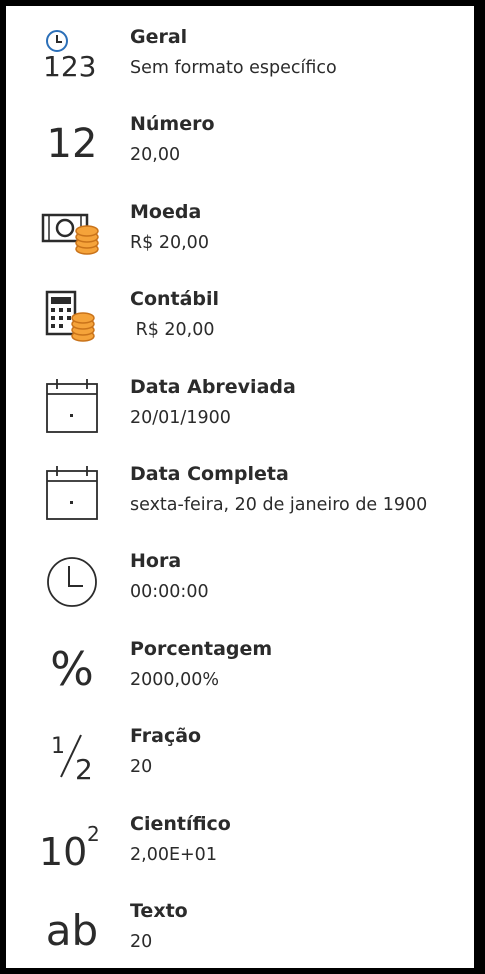 The width and height of the screenshot is (485, 974). What do you see at coordinates (246, 317) in the screenshot?
I see `format-option-contabil: Contábil R$ 20,00` at bounding box center [246, 317].